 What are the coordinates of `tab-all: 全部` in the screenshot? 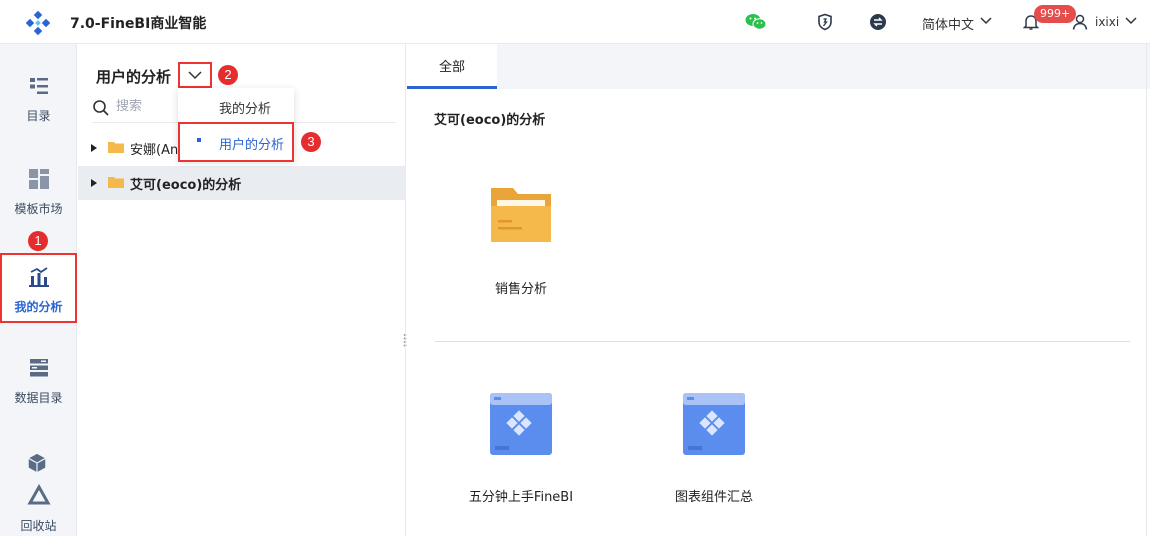 It's located at (452, 66).